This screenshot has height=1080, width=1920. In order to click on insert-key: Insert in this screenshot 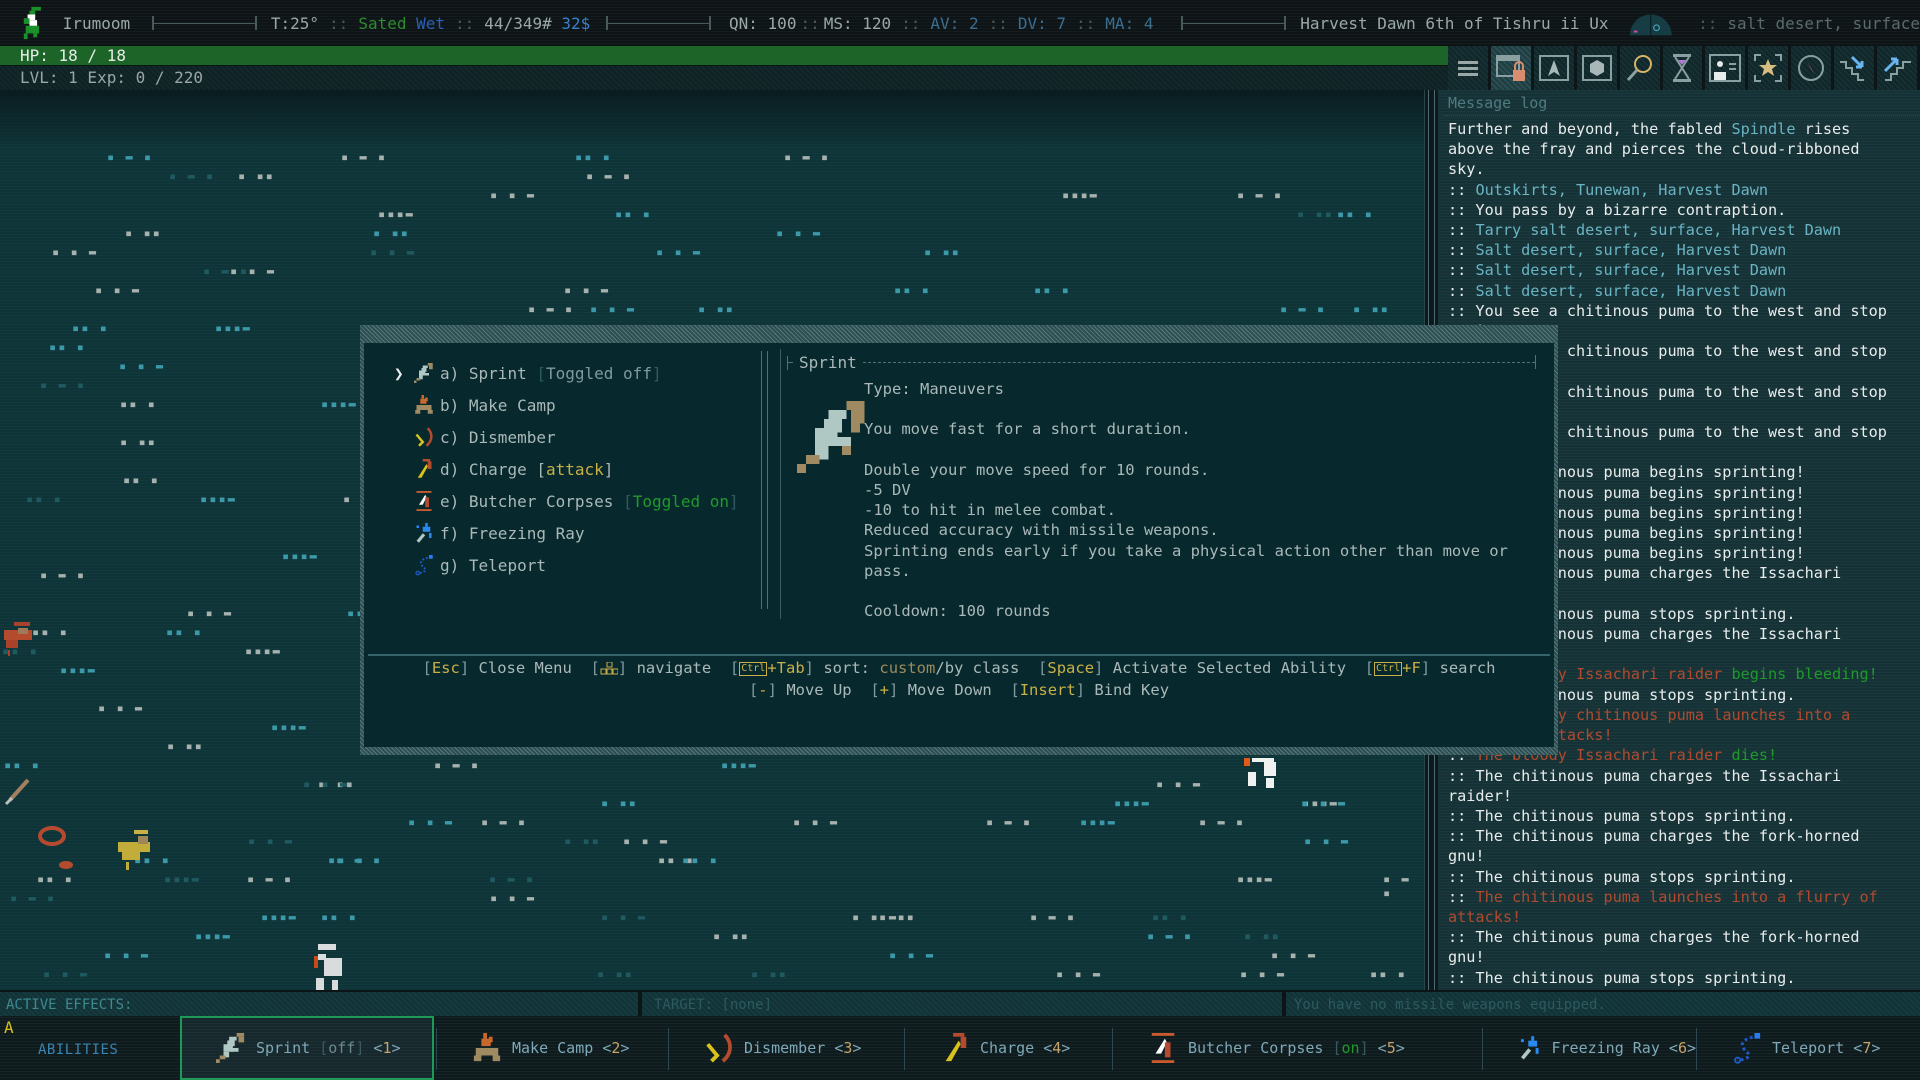, I will do `click(1048, 690)`.